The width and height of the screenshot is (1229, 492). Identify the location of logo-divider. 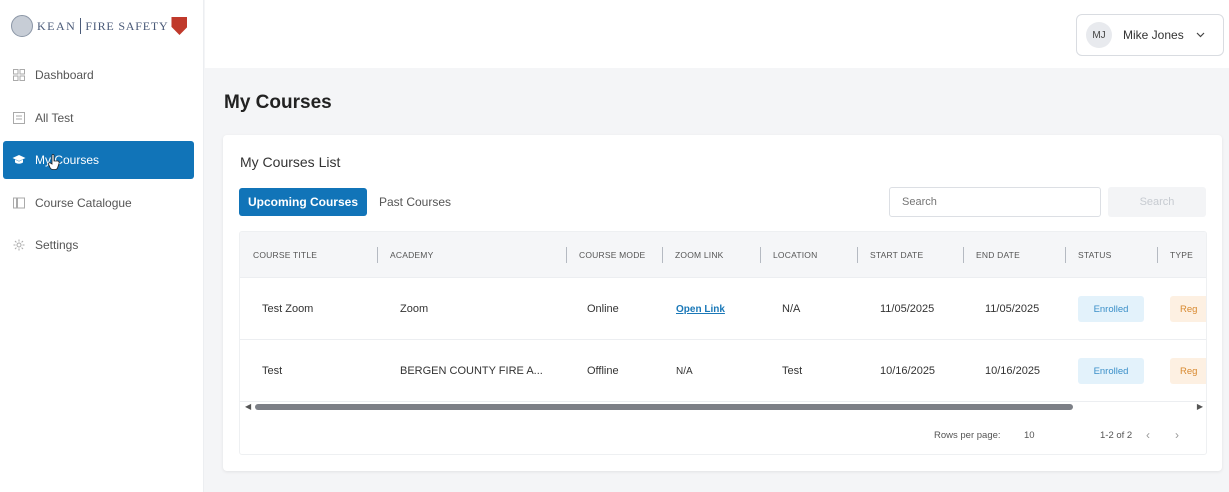
(81, 26).